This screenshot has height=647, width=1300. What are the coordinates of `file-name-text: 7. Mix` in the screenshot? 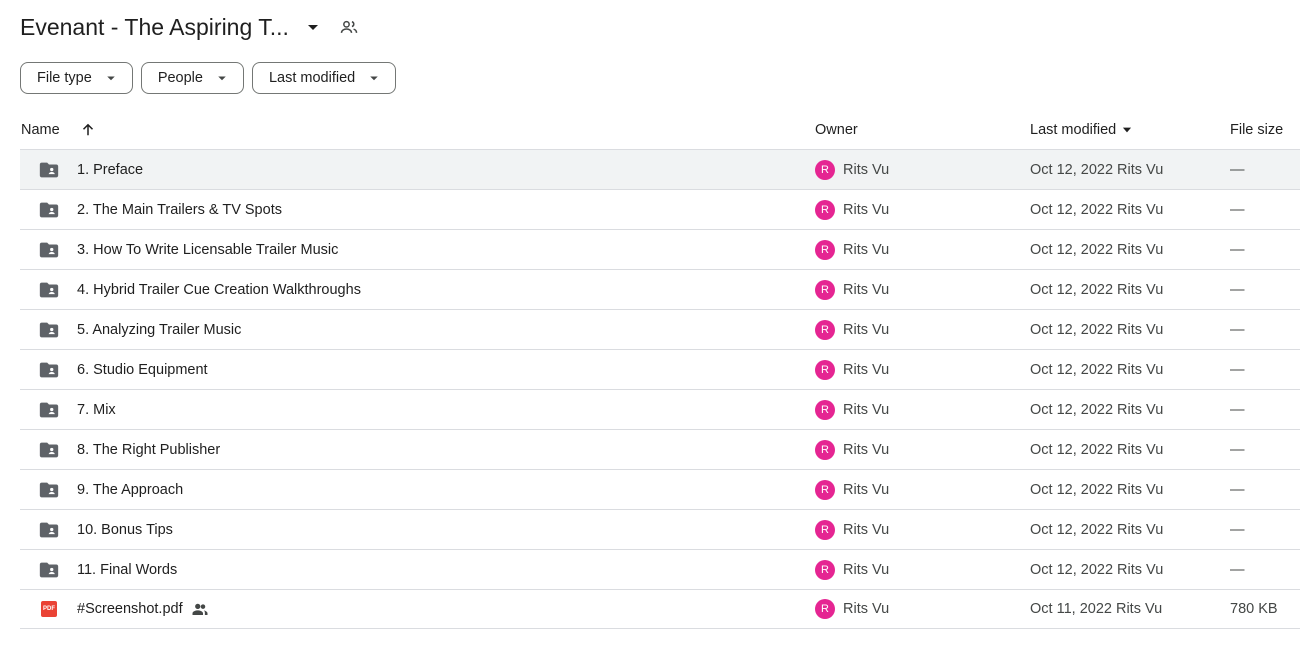 It's located at (96, 409).